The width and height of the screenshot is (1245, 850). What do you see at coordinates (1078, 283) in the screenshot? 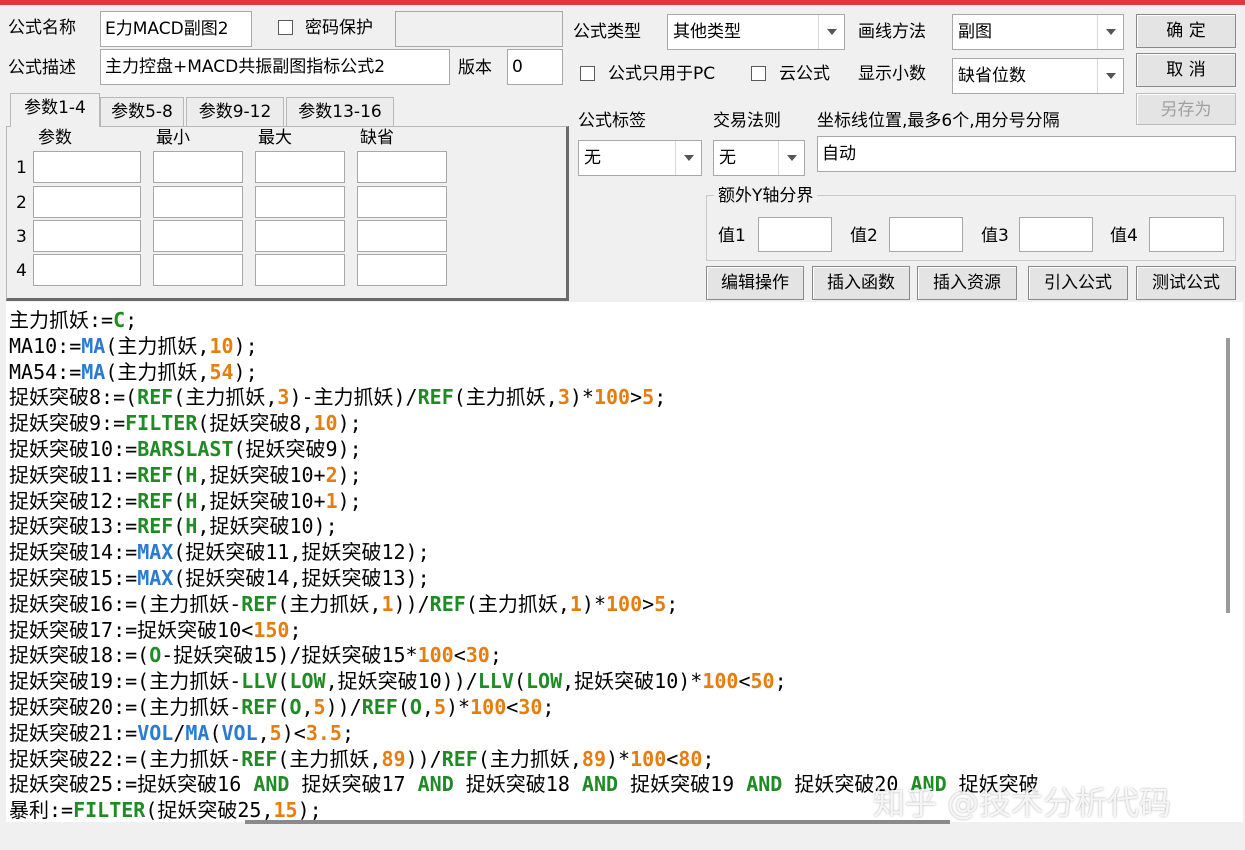
I see `import-formula-button: 引入公式` at bounding box center [1078, 283].